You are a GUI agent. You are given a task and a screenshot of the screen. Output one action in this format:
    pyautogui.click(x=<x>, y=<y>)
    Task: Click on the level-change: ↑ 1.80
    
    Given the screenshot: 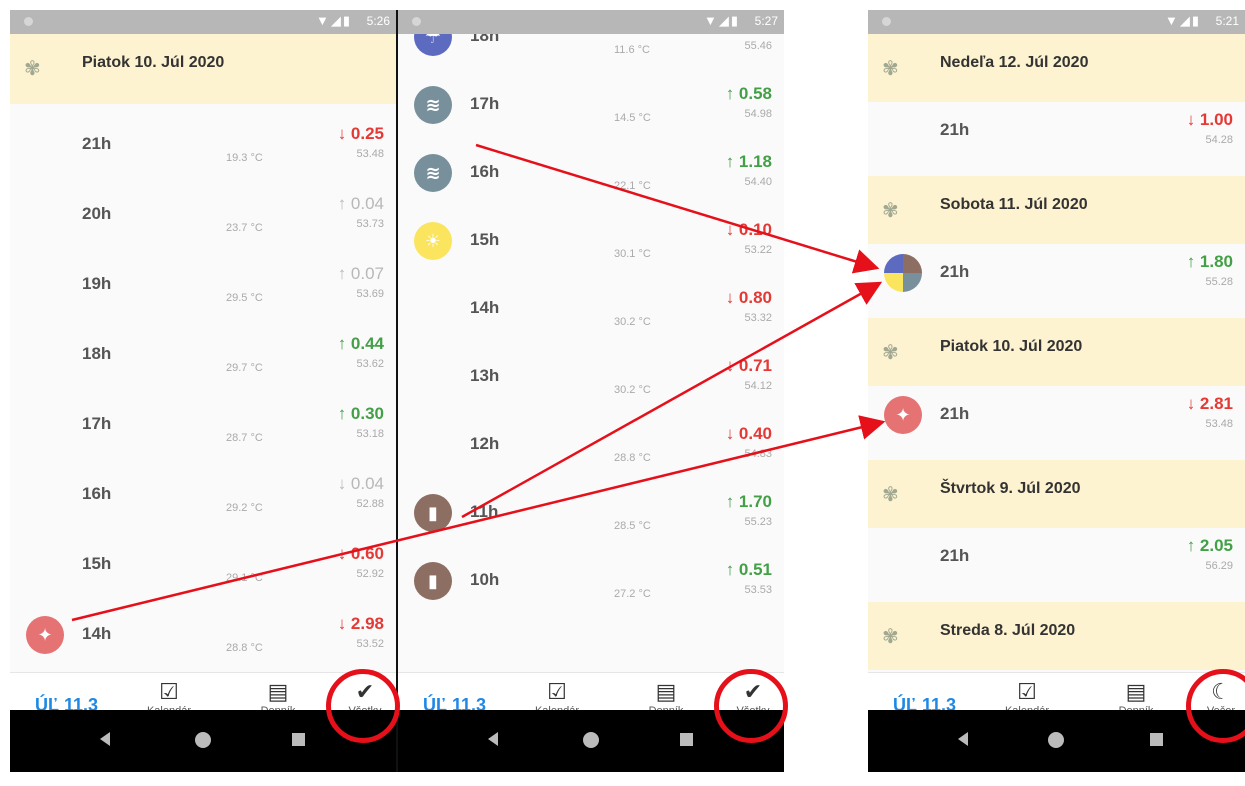 What is the action you would take?
    pyautogui.click(x=1209, y=261)
    